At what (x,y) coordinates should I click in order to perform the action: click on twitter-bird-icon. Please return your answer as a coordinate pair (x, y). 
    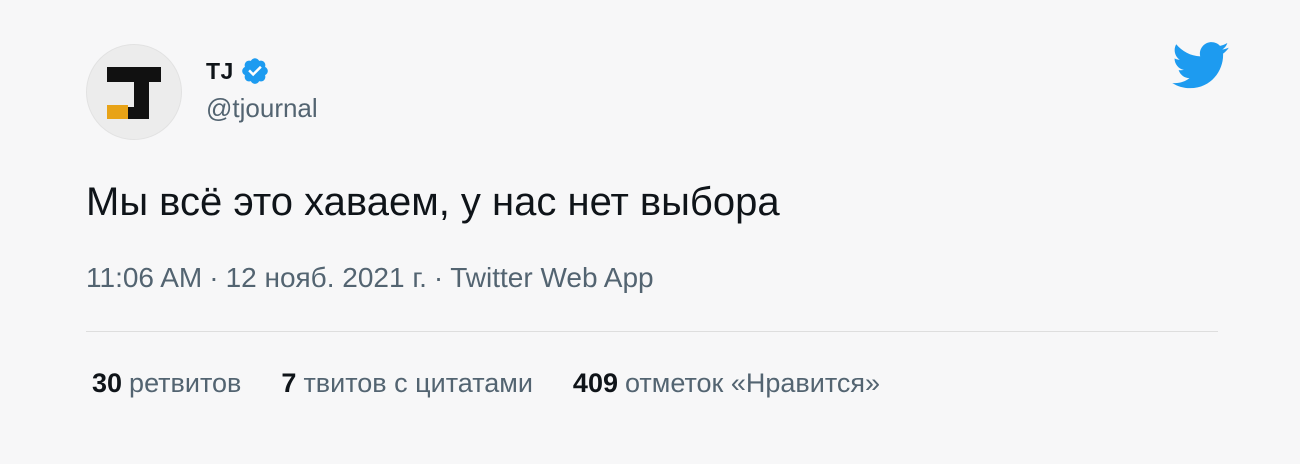
    Looking at the image, I should click on (1201, 66).